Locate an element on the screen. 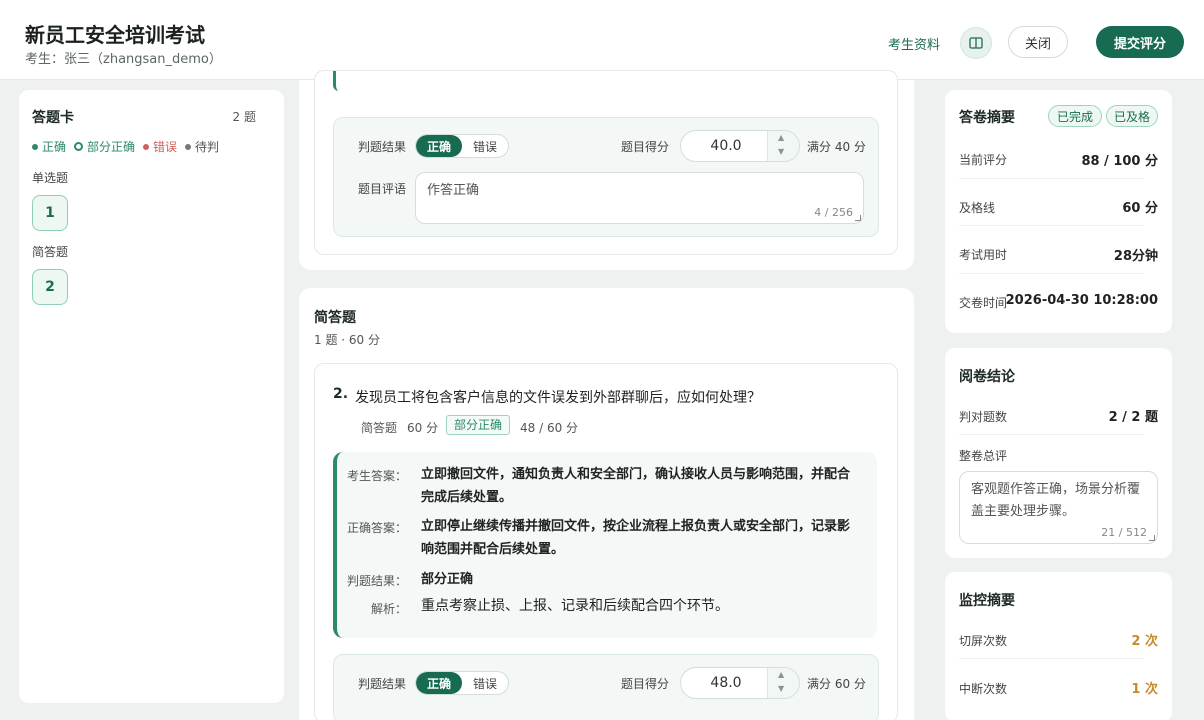  section-label-short: 简答题 is located at coordinates (50, 252).